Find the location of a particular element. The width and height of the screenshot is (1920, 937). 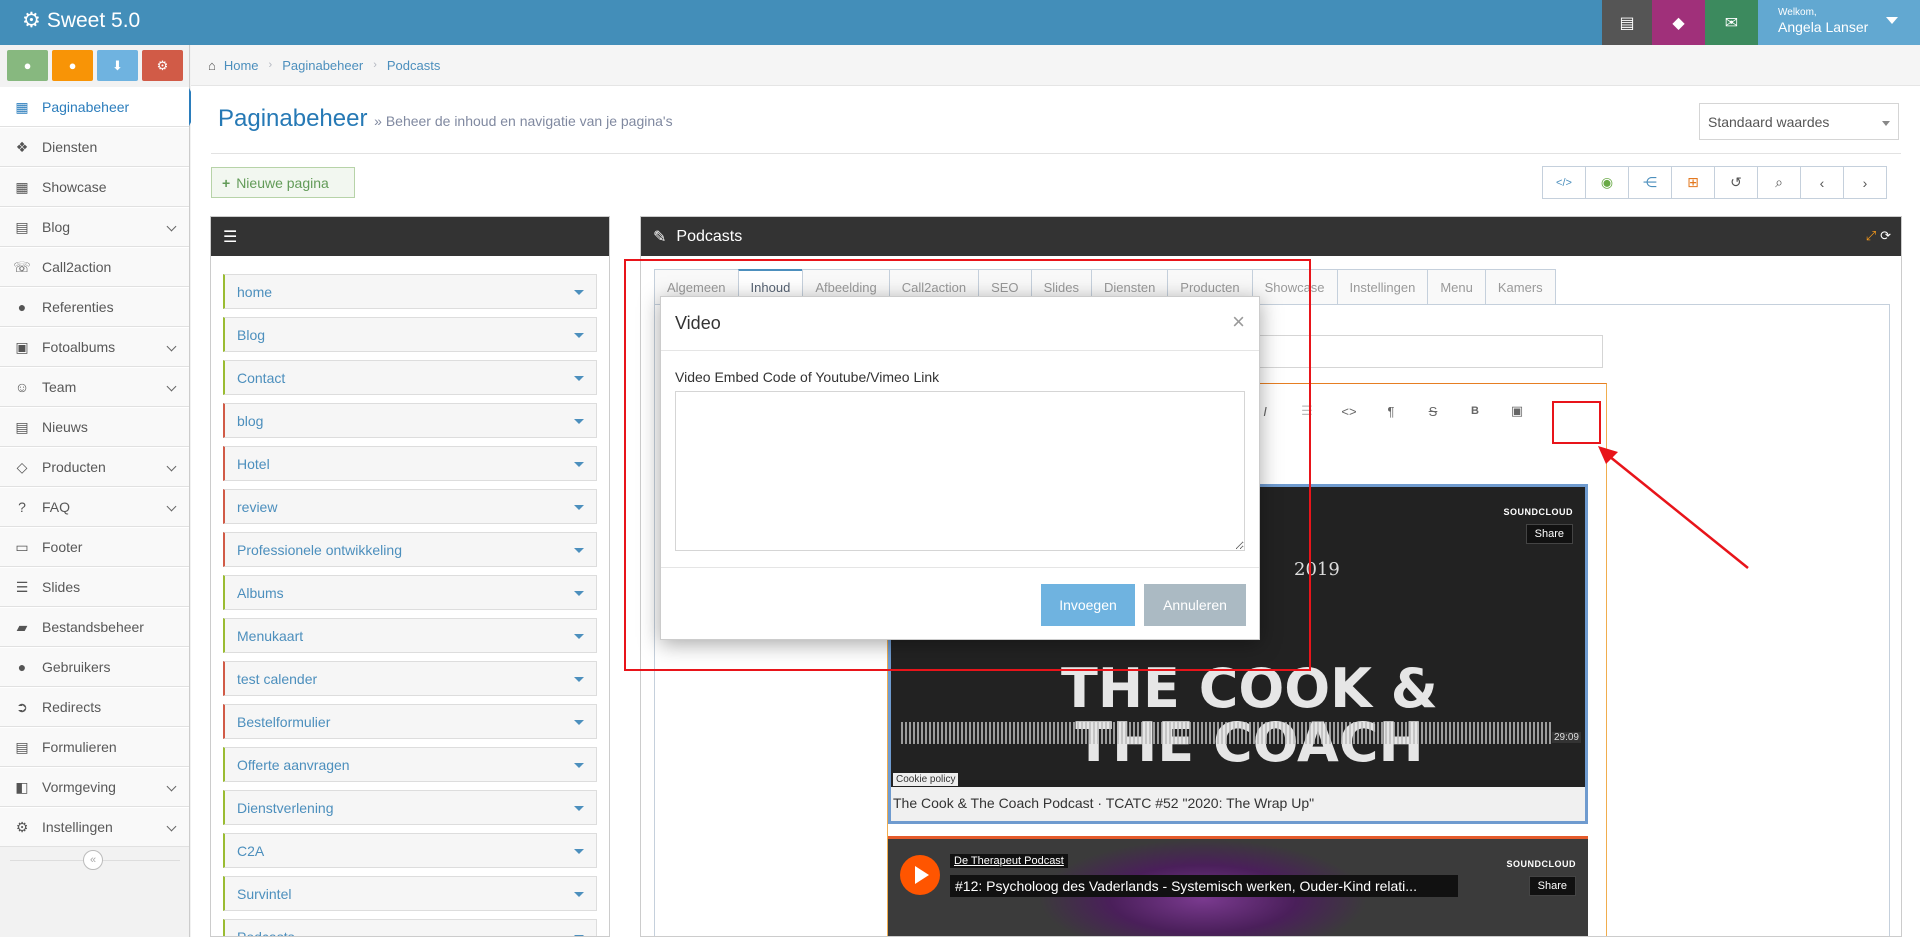

brand: ⚙ Sweet 5.0 is located at coordinates (81, 20).